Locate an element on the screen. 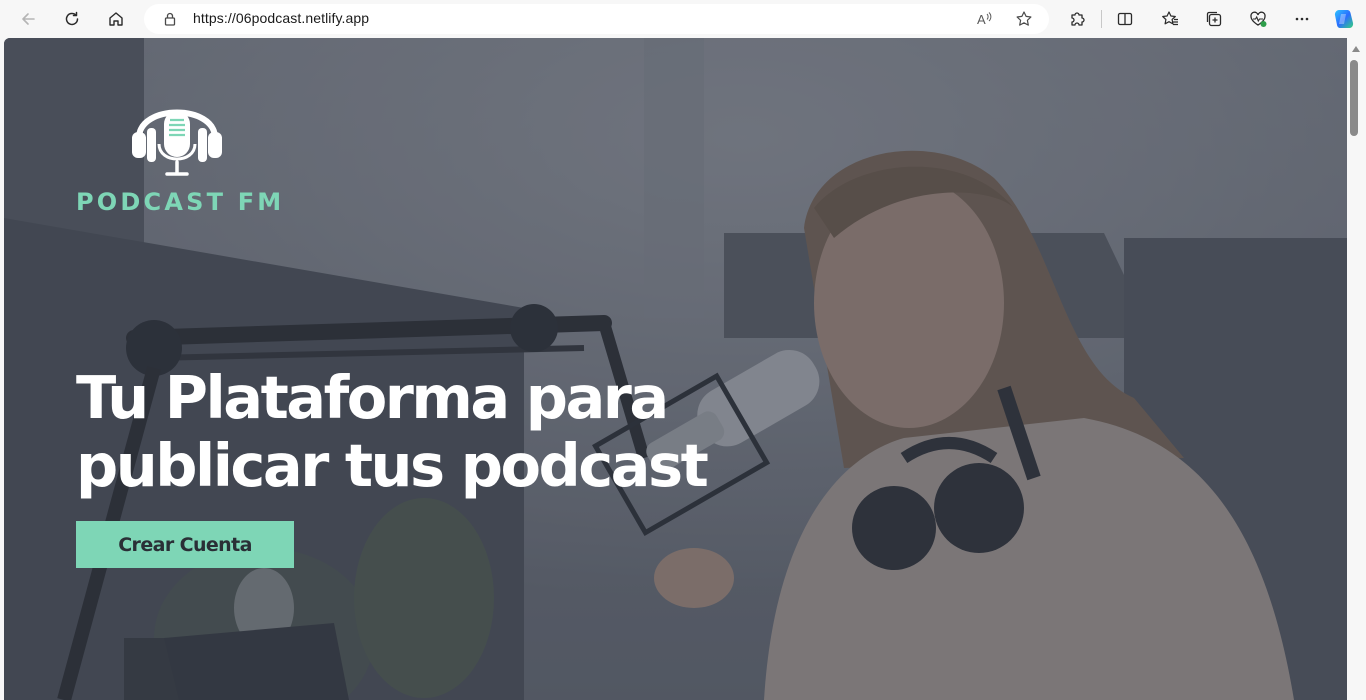 The width and height of the screenshot is (1366, 700). browser-toolbar: https://06podcast.netlify.app A is located at coordinates (683, 19).